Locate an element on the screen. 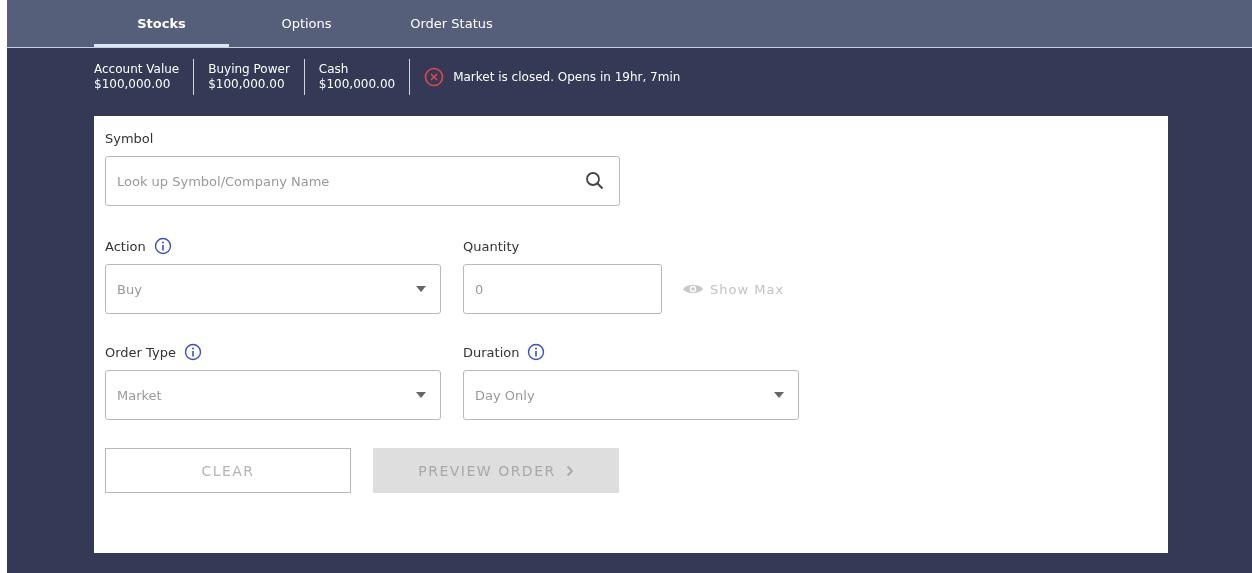 This screenshot has width=1252, height=573. eye-icon is located at coordinates (693, 289).